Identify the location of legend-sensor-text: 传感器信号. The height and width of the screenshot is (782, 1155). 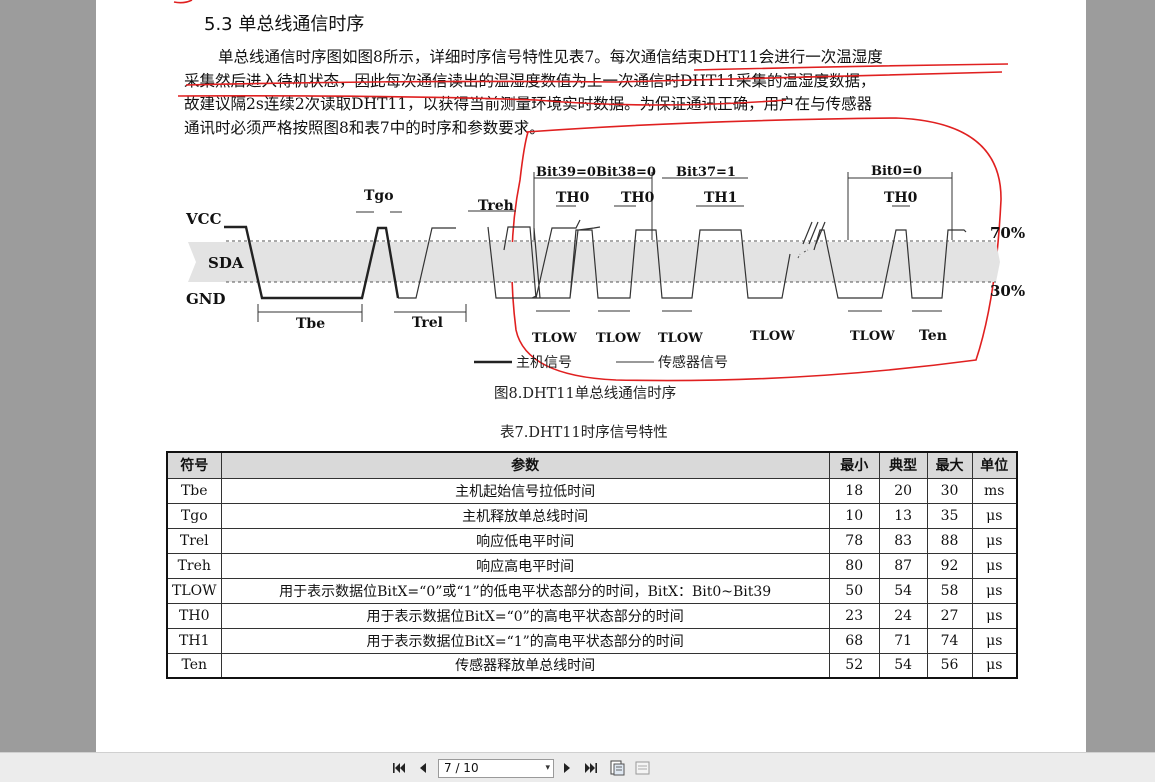
(693, 362).